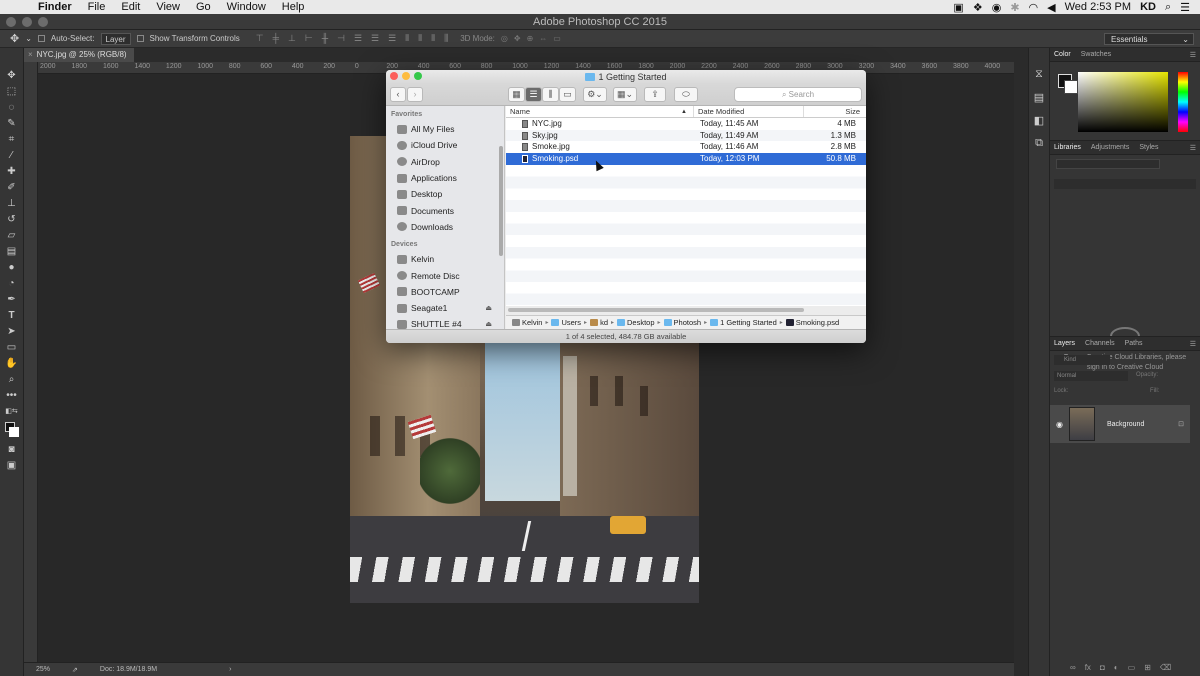 Image resolution: width=1200 pixels, height=676 pixels. What do you see at coordinates (341, 38) in the screenshot?
I see `align-right-icon: ⊣` at bounding box center [341, 38].